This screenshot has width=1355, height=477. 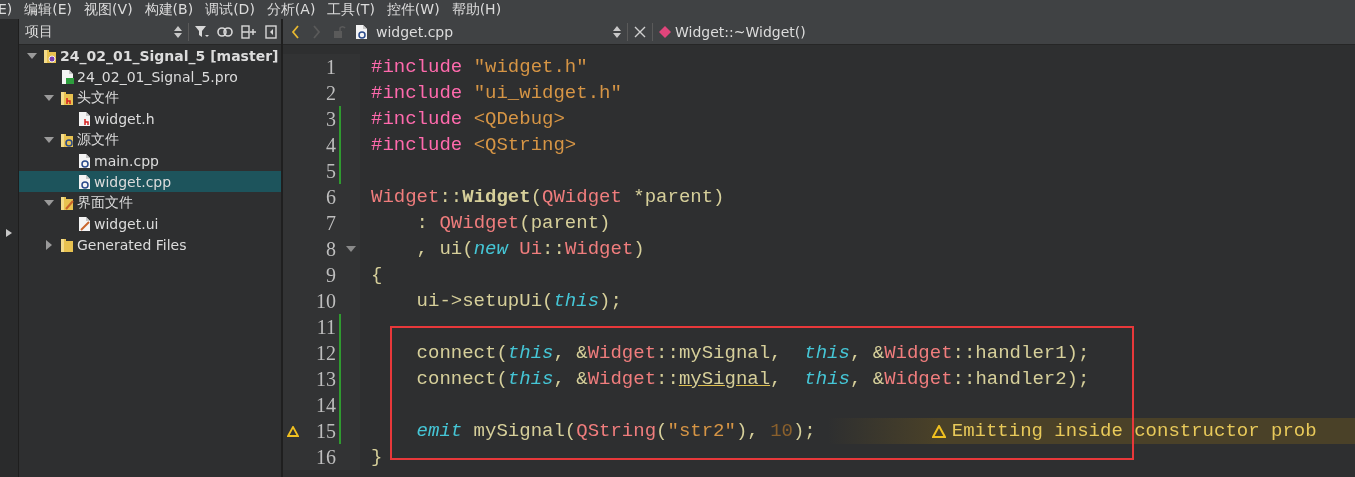 What do you see at coordinates (84, 223) in the screenshot?
I see `form-file-icon` at bounding box center [84, 223].